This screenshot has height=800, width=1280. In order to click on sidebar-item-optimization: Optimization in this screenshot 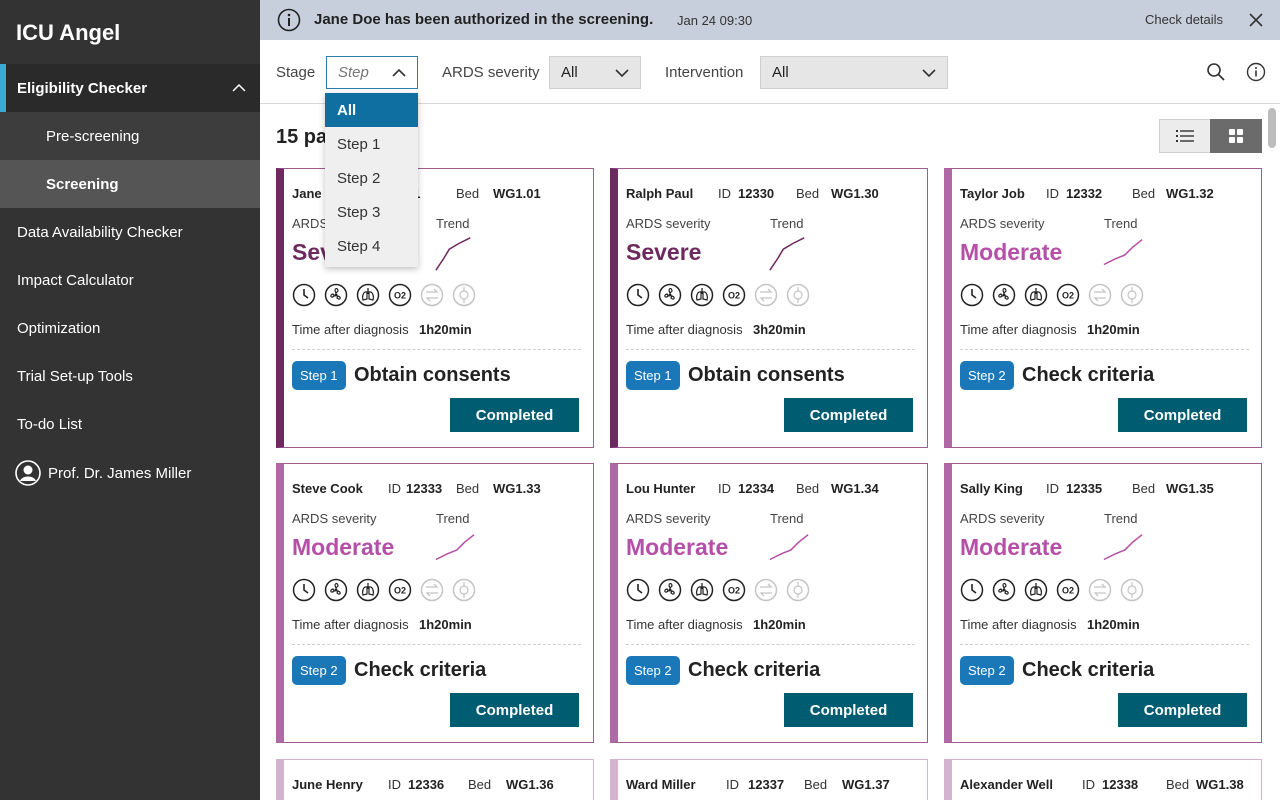, I will do `click(130, 328)`.